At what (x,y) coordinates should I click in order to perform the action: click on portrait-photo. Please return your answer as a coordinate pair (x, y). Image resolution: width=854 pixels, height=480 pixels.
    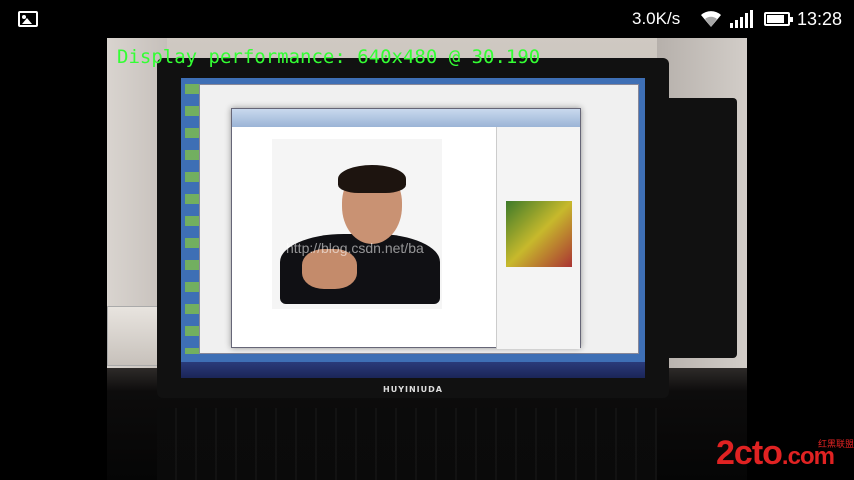
    Looking at the image, I should click on (357, 224).